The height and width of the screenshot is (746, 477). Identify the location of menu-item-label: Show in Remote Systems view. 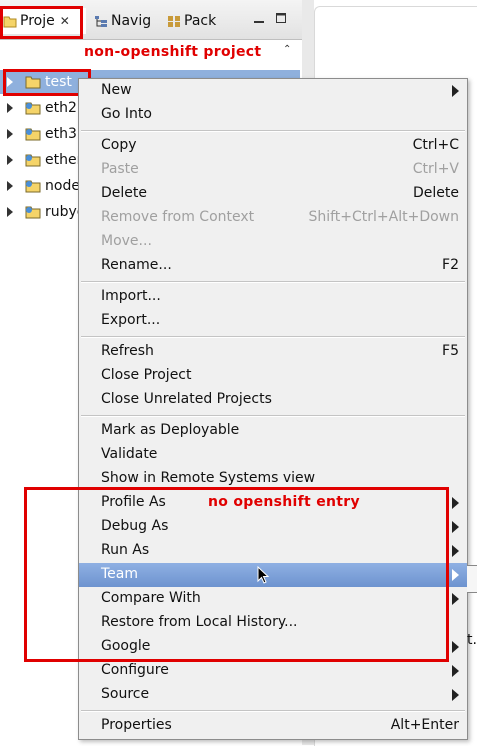
(208, 478).